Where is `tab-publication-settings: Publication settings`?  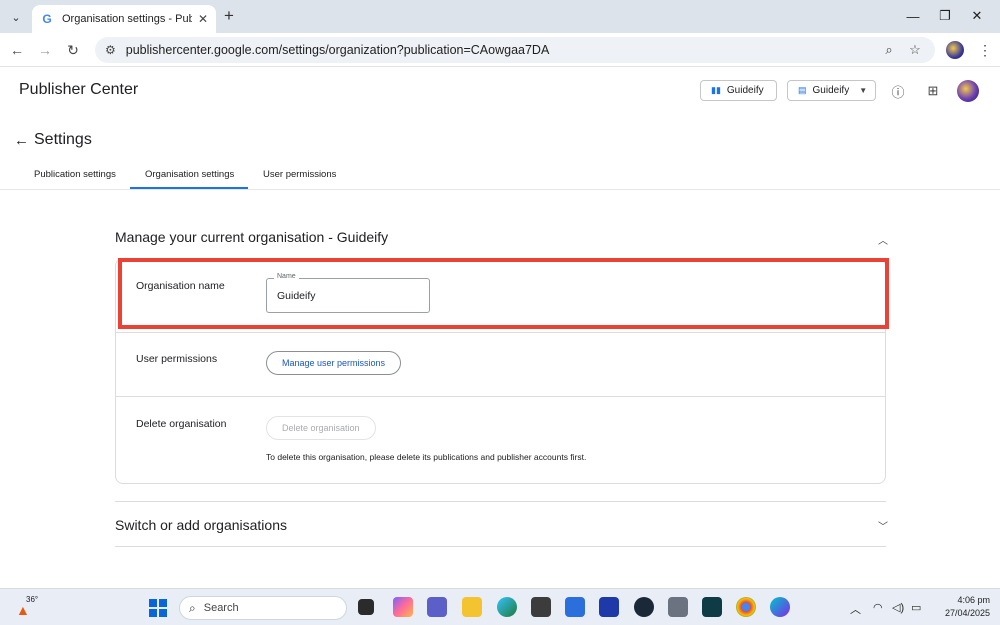 tab-publication-settings: Publication settings is located at coordinates (75, 174).